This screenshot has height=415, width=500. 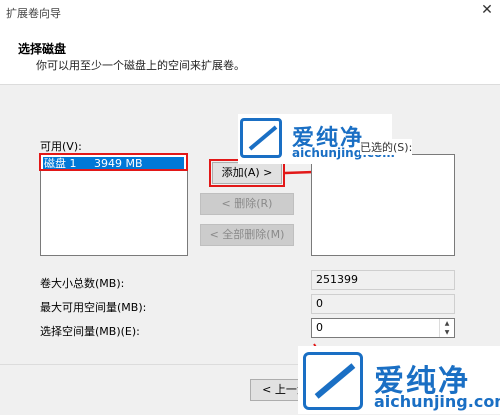 What do you see at coordinates (90, 331) in the screenshot?
I see `select-label: 选择空间量(MB)(E):` at bounding box center [90, 331].